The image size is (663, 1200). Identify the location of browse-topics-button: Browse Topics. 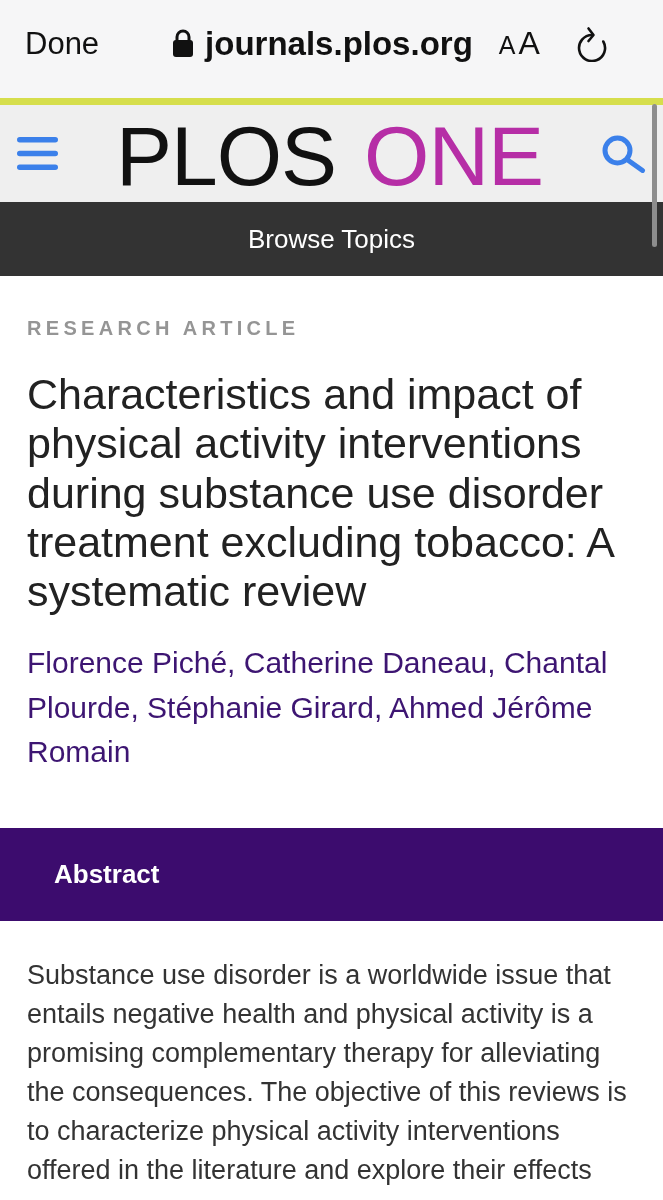
(331, 239).